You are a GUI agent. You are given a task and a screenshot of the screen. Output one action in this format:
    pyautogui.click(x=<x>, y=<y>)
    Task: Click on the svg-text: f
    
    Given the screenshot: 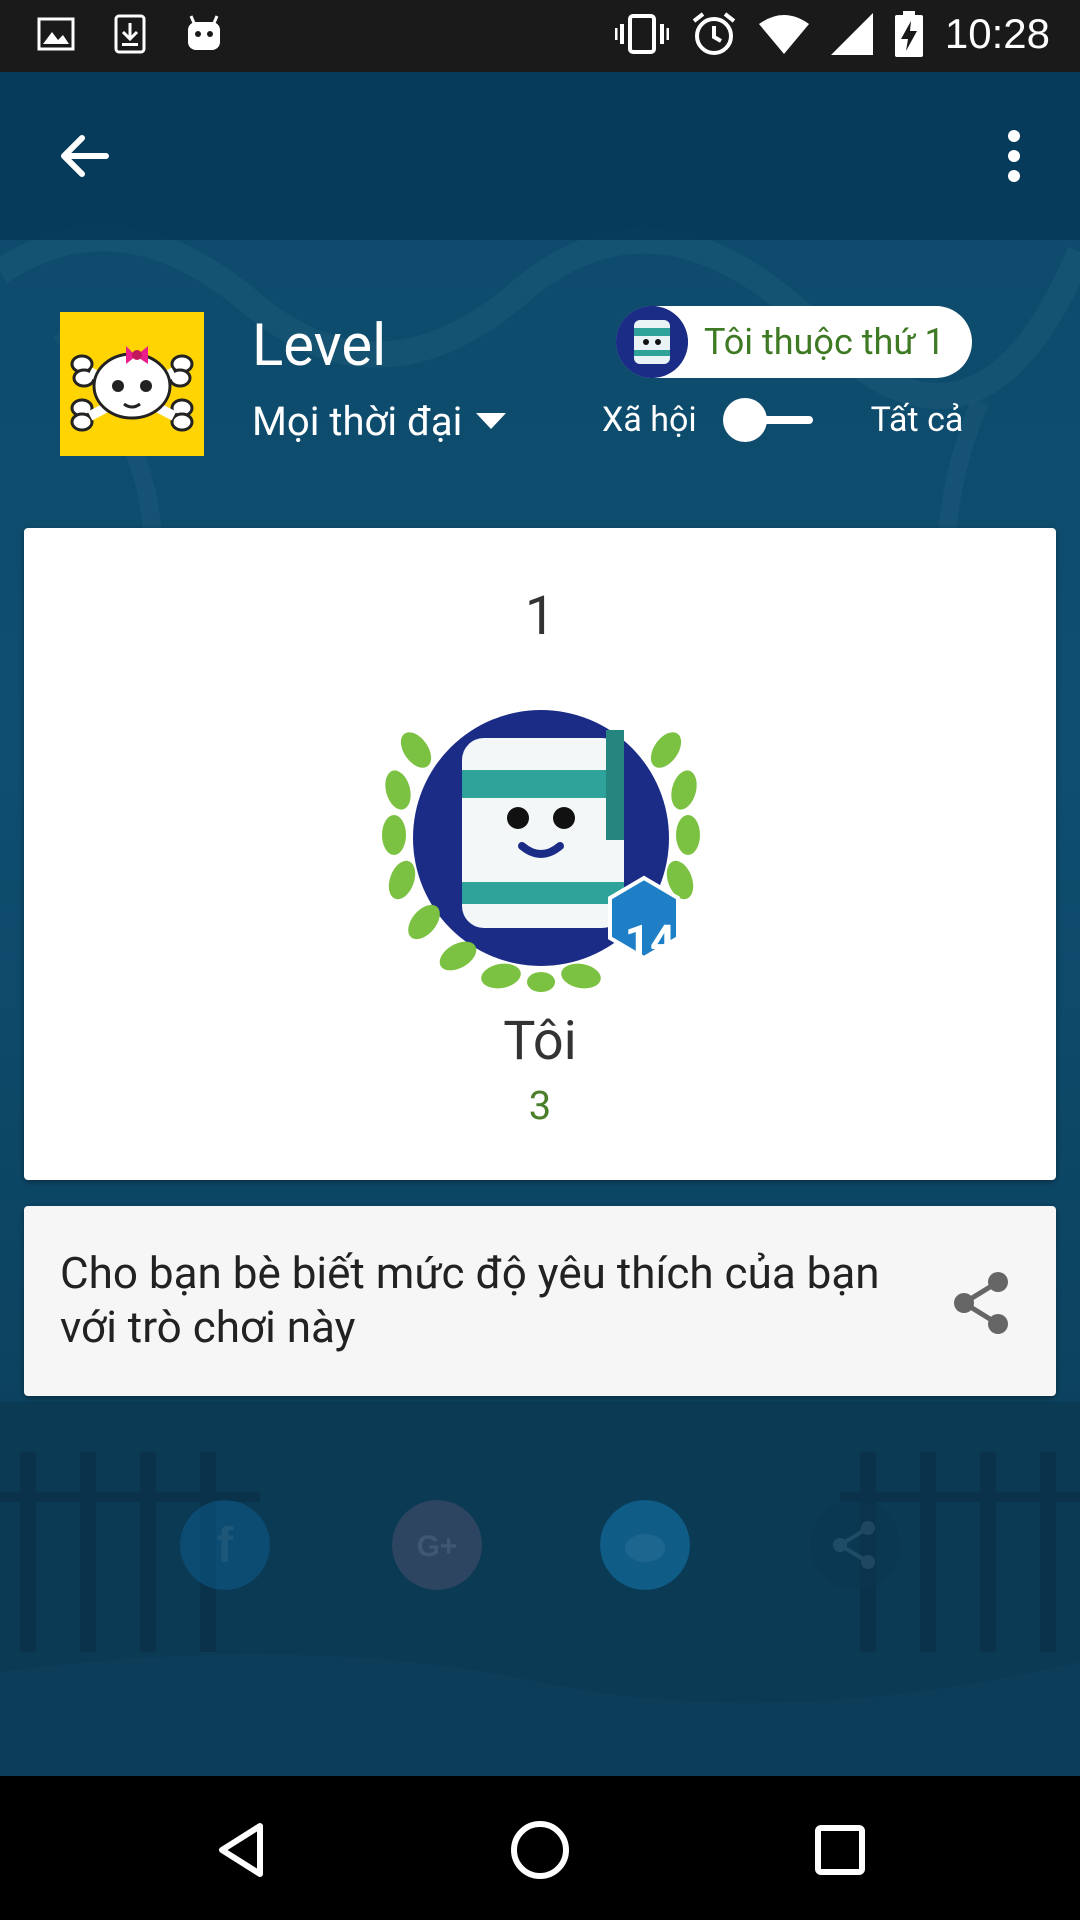 What is the action you would take?
    pyautogui.click(x=225, y=1545)
    